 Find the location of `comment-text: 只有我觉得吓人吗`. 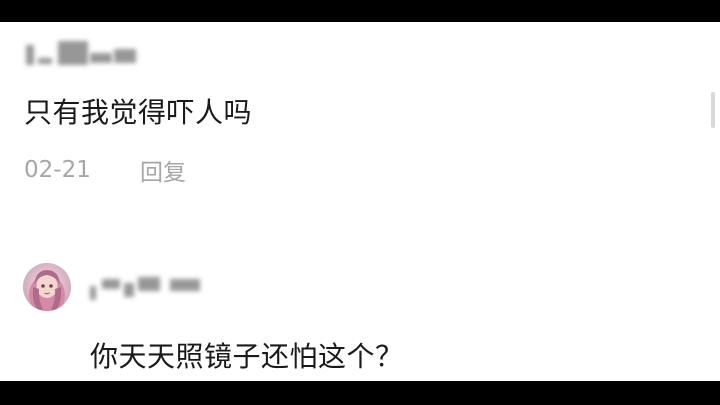

comment-text: 只有我觉得吓人吗 is located at coordinates (138, 112).